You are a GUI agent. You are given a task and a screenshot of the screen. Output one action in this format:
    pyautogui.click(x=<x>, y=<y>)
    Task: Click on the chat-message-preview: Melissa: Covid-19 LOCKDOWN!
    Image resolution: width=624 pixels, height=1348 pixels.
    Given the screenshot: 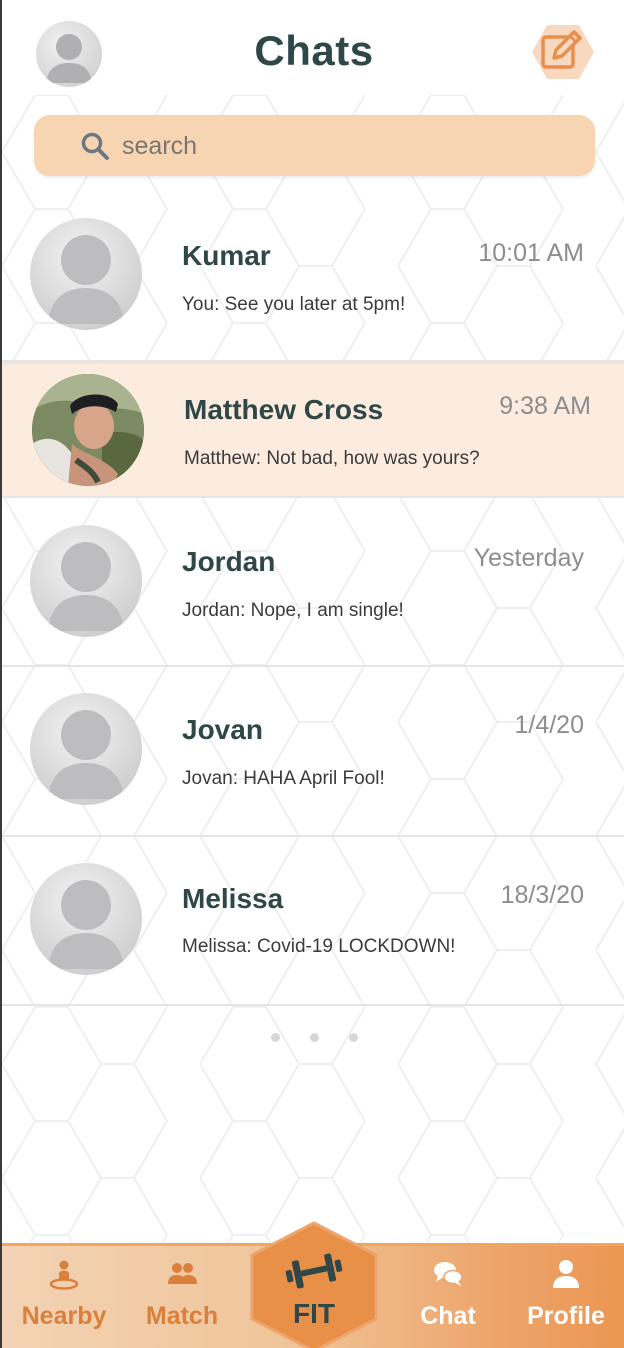 What is the action you would take?
    pyautogui.click(x=319, y=946)
    